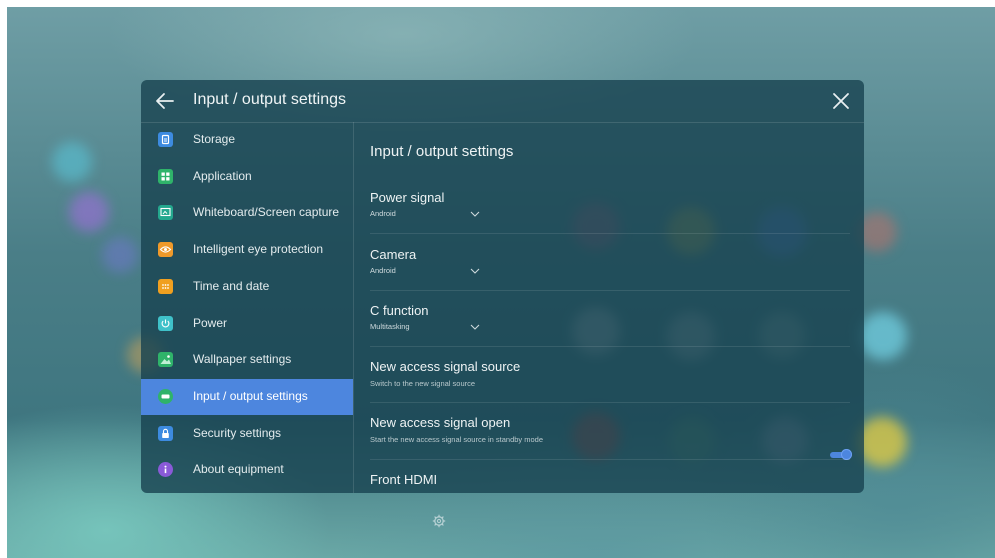 Image resolution: width=995 pixels, height=558 pixels. I want to click on sidebar-item-input-output: Input / output settings, so click(247, 397).